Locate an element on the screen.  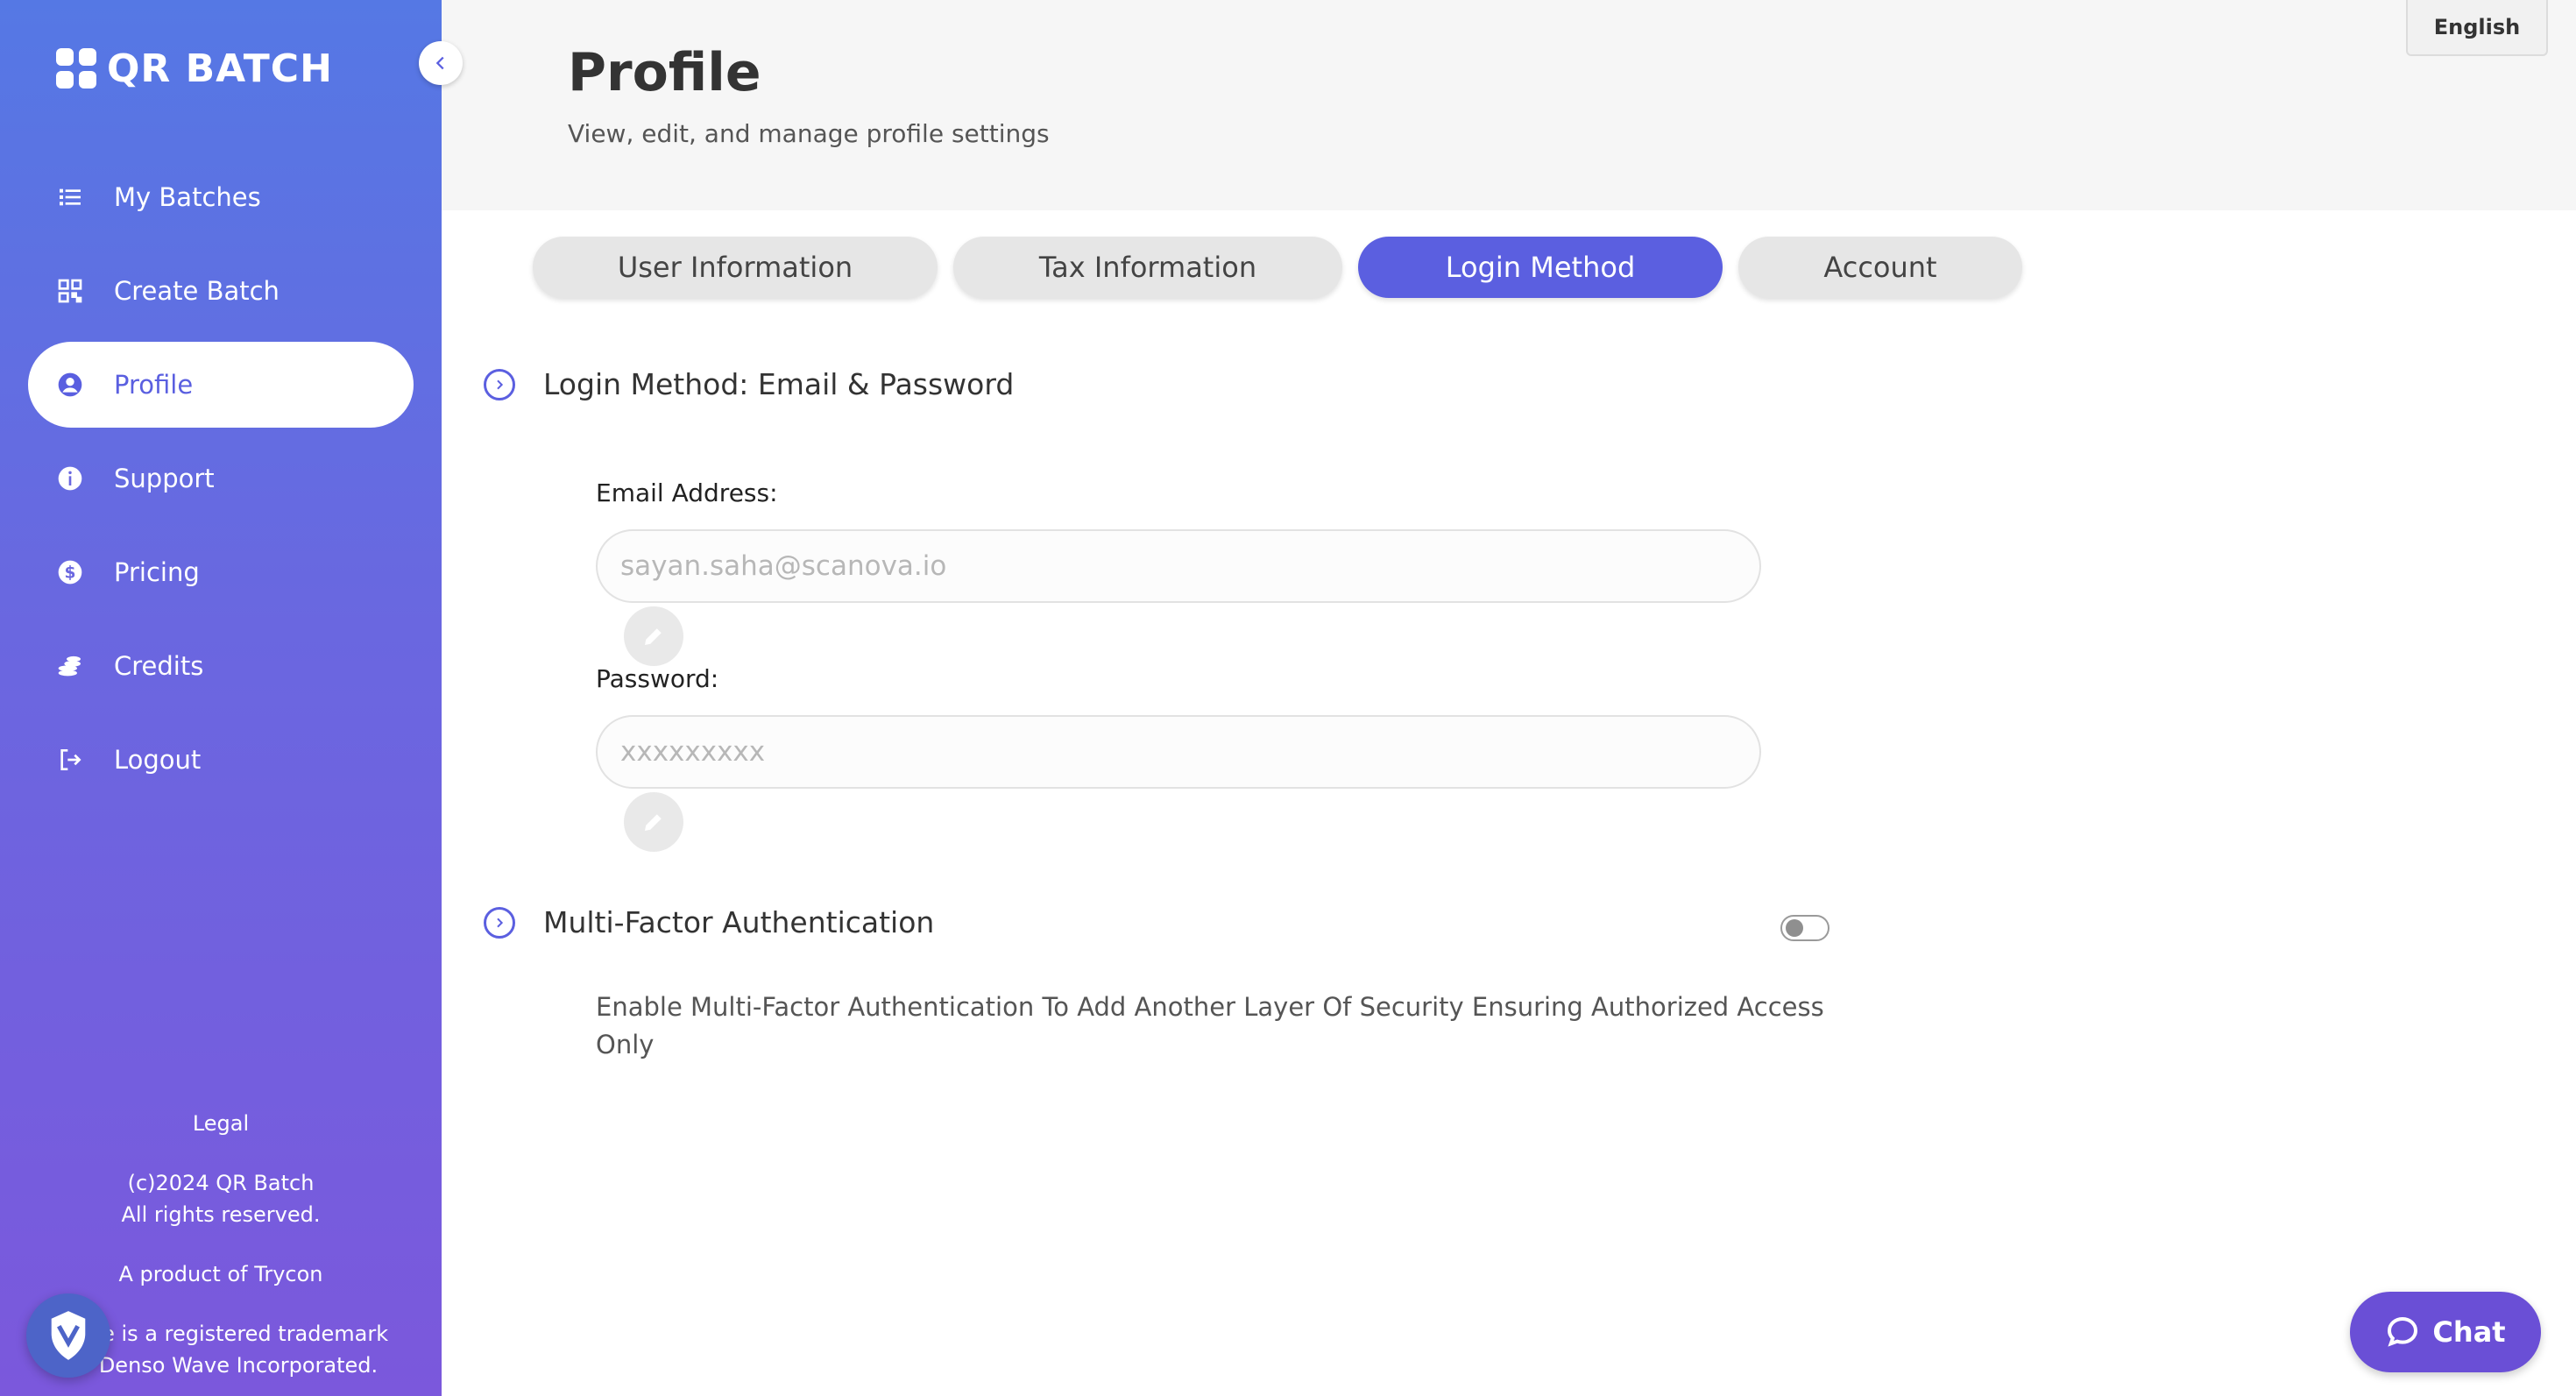
info-icon is located at coordinates (70, 479).